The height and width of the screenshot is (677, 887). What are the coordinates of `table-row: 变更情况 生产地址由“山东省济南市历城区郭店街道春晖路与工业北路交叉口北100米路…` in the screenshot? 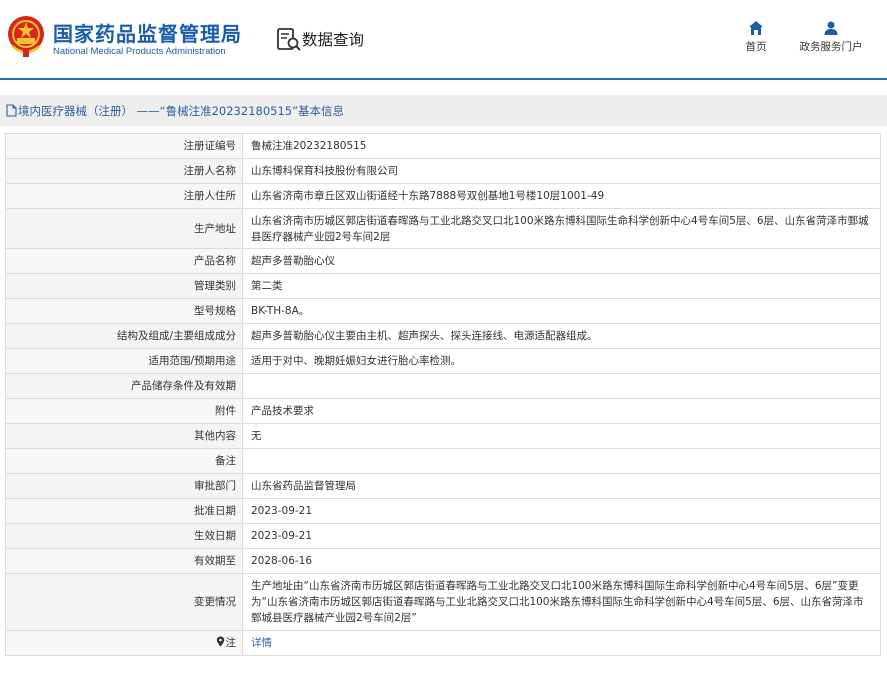 It's located at (443, 602).